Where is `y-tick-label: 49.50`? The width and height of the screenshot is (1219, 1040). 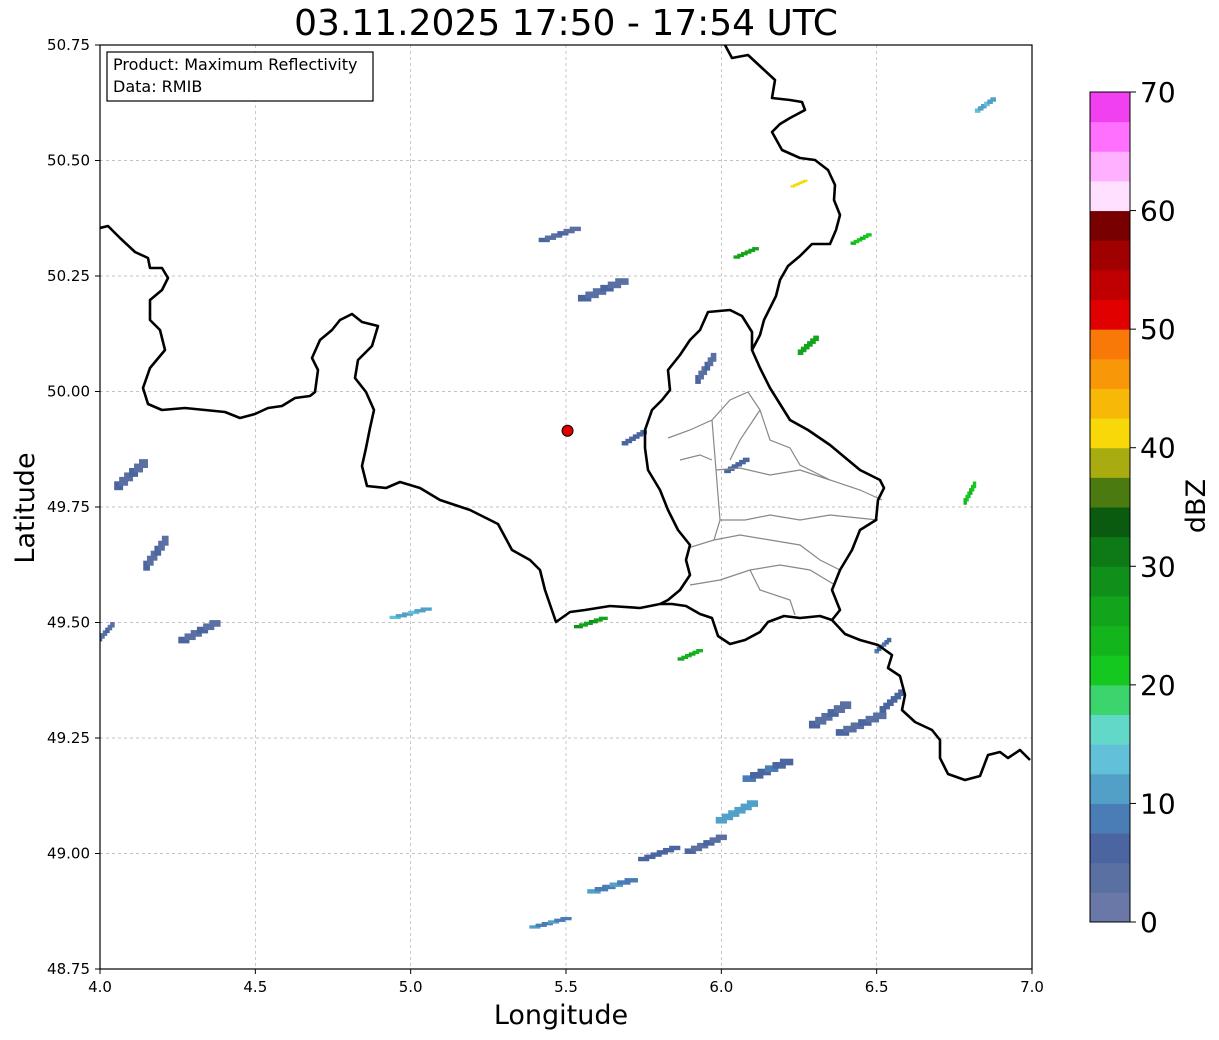
y-tick-label: 49.50 is located at coordinates (68, 623).